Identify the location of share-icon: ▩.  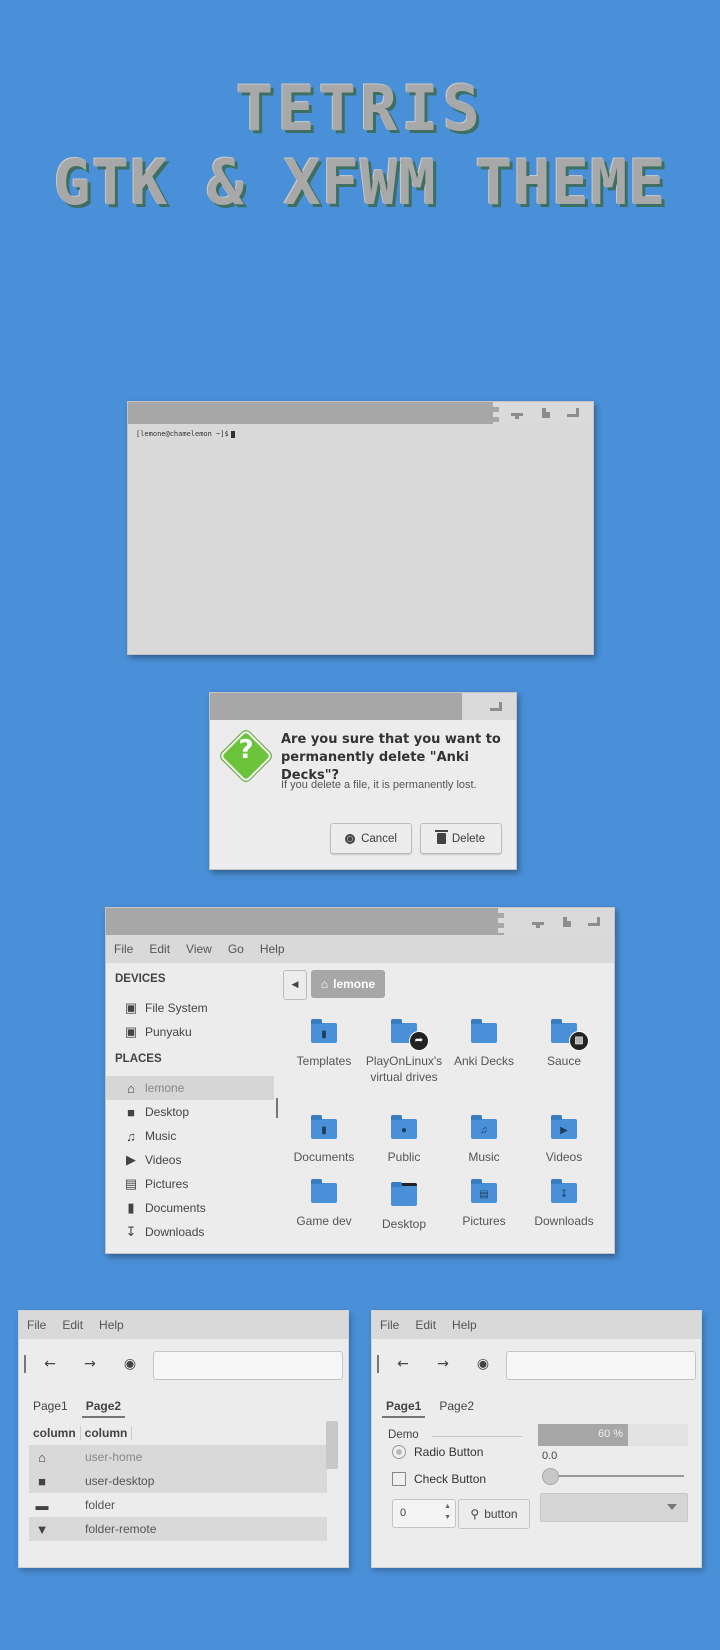
(579, 1041).